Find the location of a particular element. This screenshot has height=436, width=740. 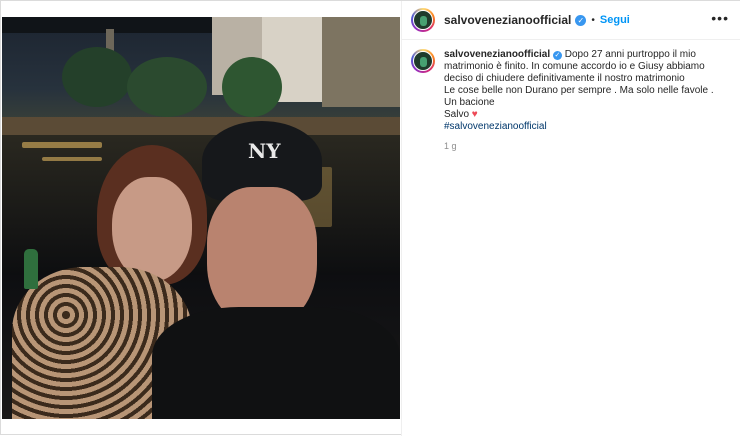

bottle is located at coordinates (31, 269).